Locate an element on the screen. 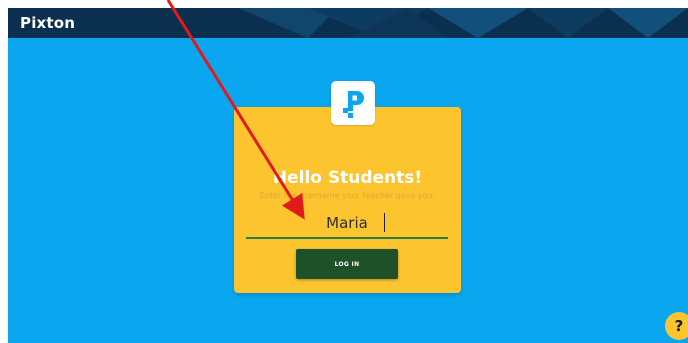 This screenshot has height=343, width=688. username-input is located at coordinates (347, 223).